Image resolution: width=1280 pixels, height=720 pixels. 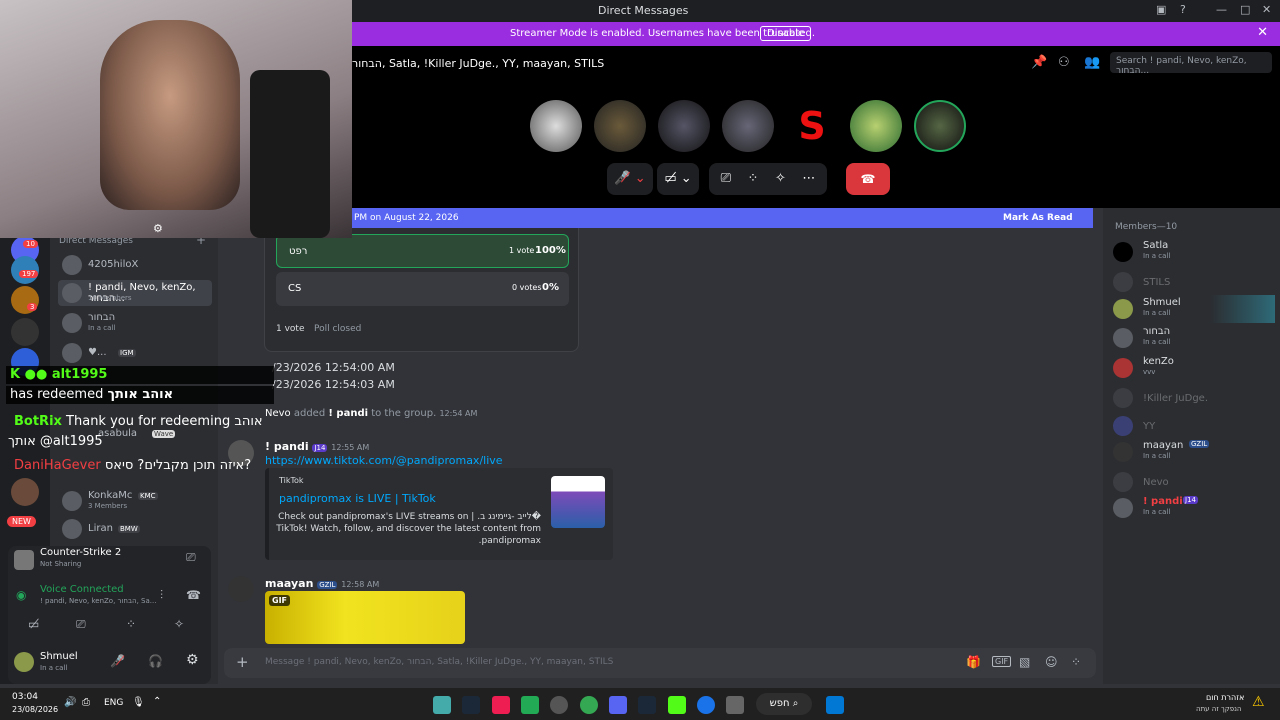 I want to click on member-item: Satla In a call, so click(x=1193, y=252).